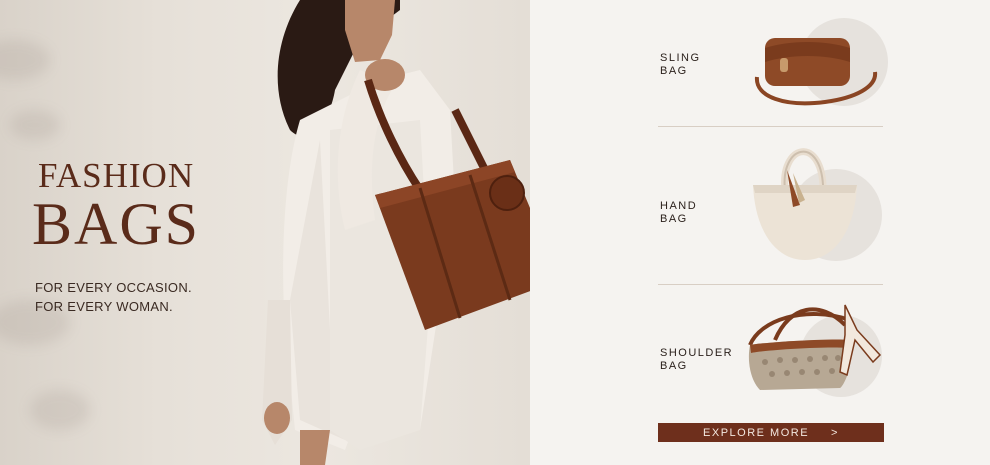  Describe the element at coordinates (815, 347) in the screenshot. I see `shoulder-bag-icon` at that location.